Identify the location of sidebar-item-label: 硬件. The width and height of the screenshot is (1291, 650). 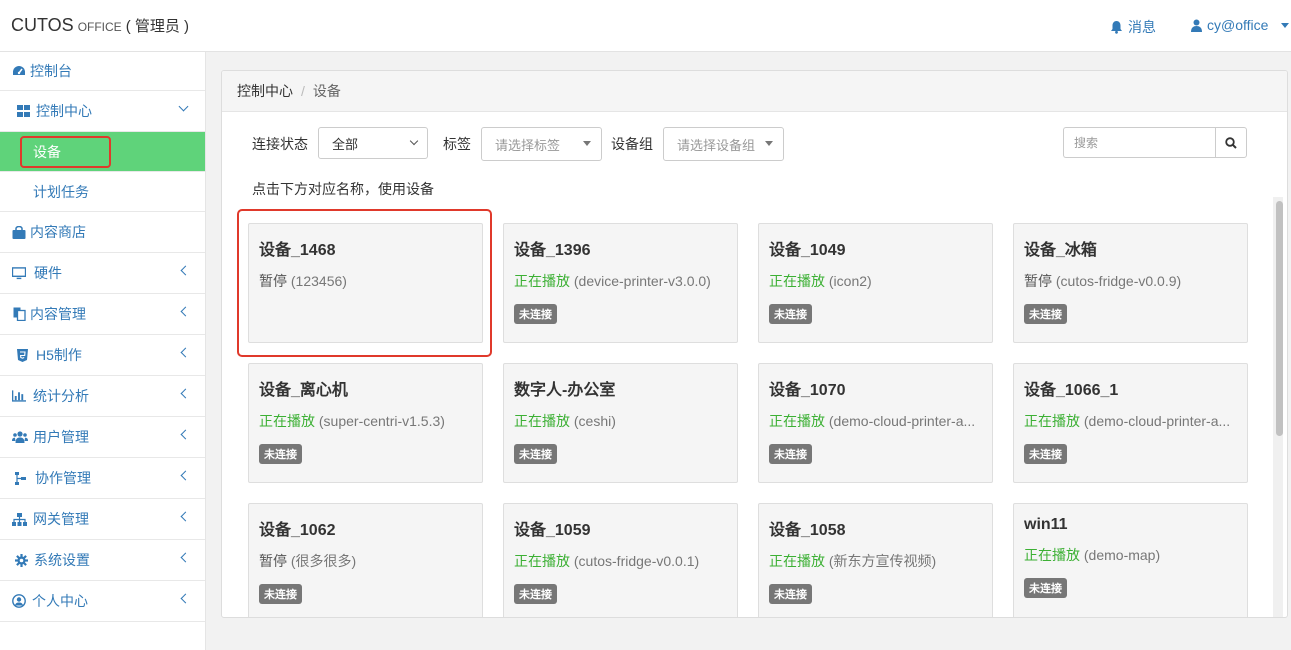
(48, 273).